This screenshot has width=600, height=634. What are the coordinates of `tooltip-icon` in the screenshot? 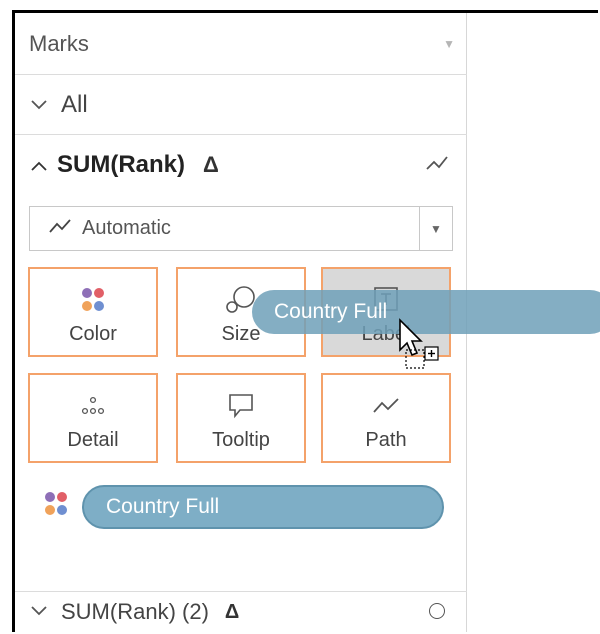 It's located at (241, 406).